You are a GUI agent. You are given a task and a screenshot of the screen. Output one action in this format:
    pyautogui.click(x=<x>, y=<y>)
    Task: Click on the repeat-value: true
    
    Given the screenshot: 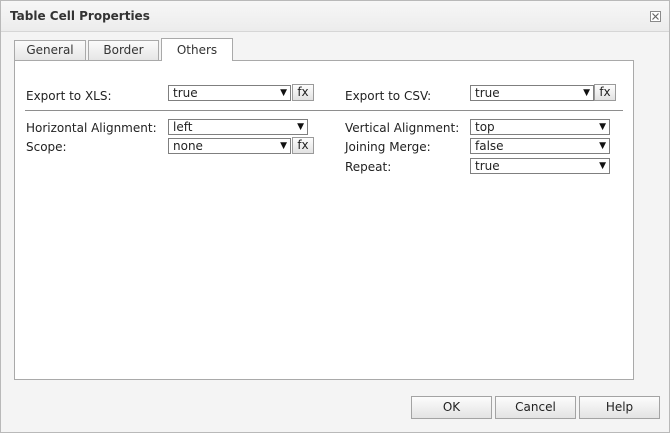 What is the action you would take?
    pyautogui.click(x=487, y=166)
    